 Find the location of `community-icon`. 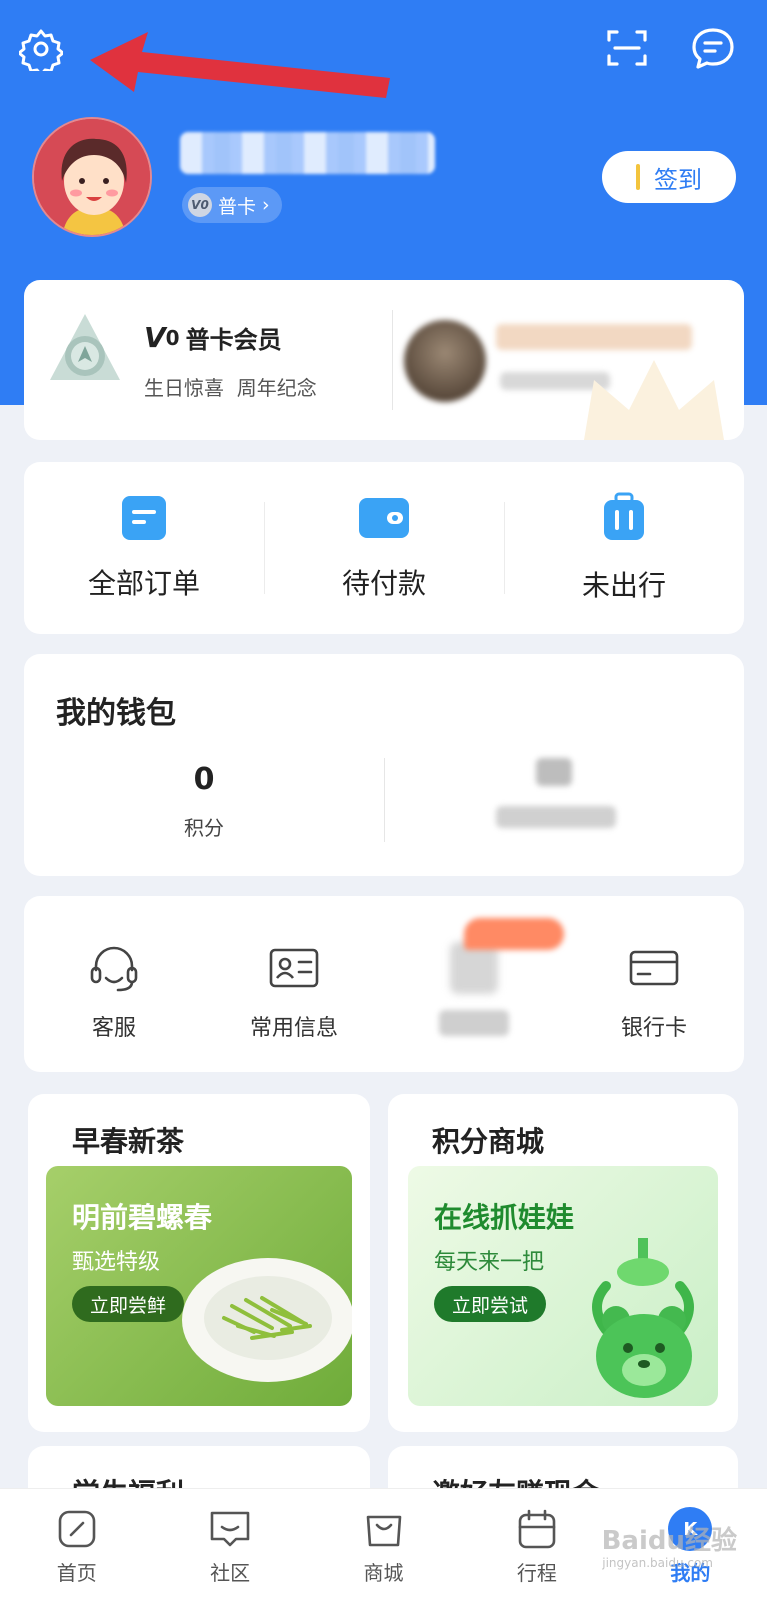

community-icon is located at coordinates (230, 1529).